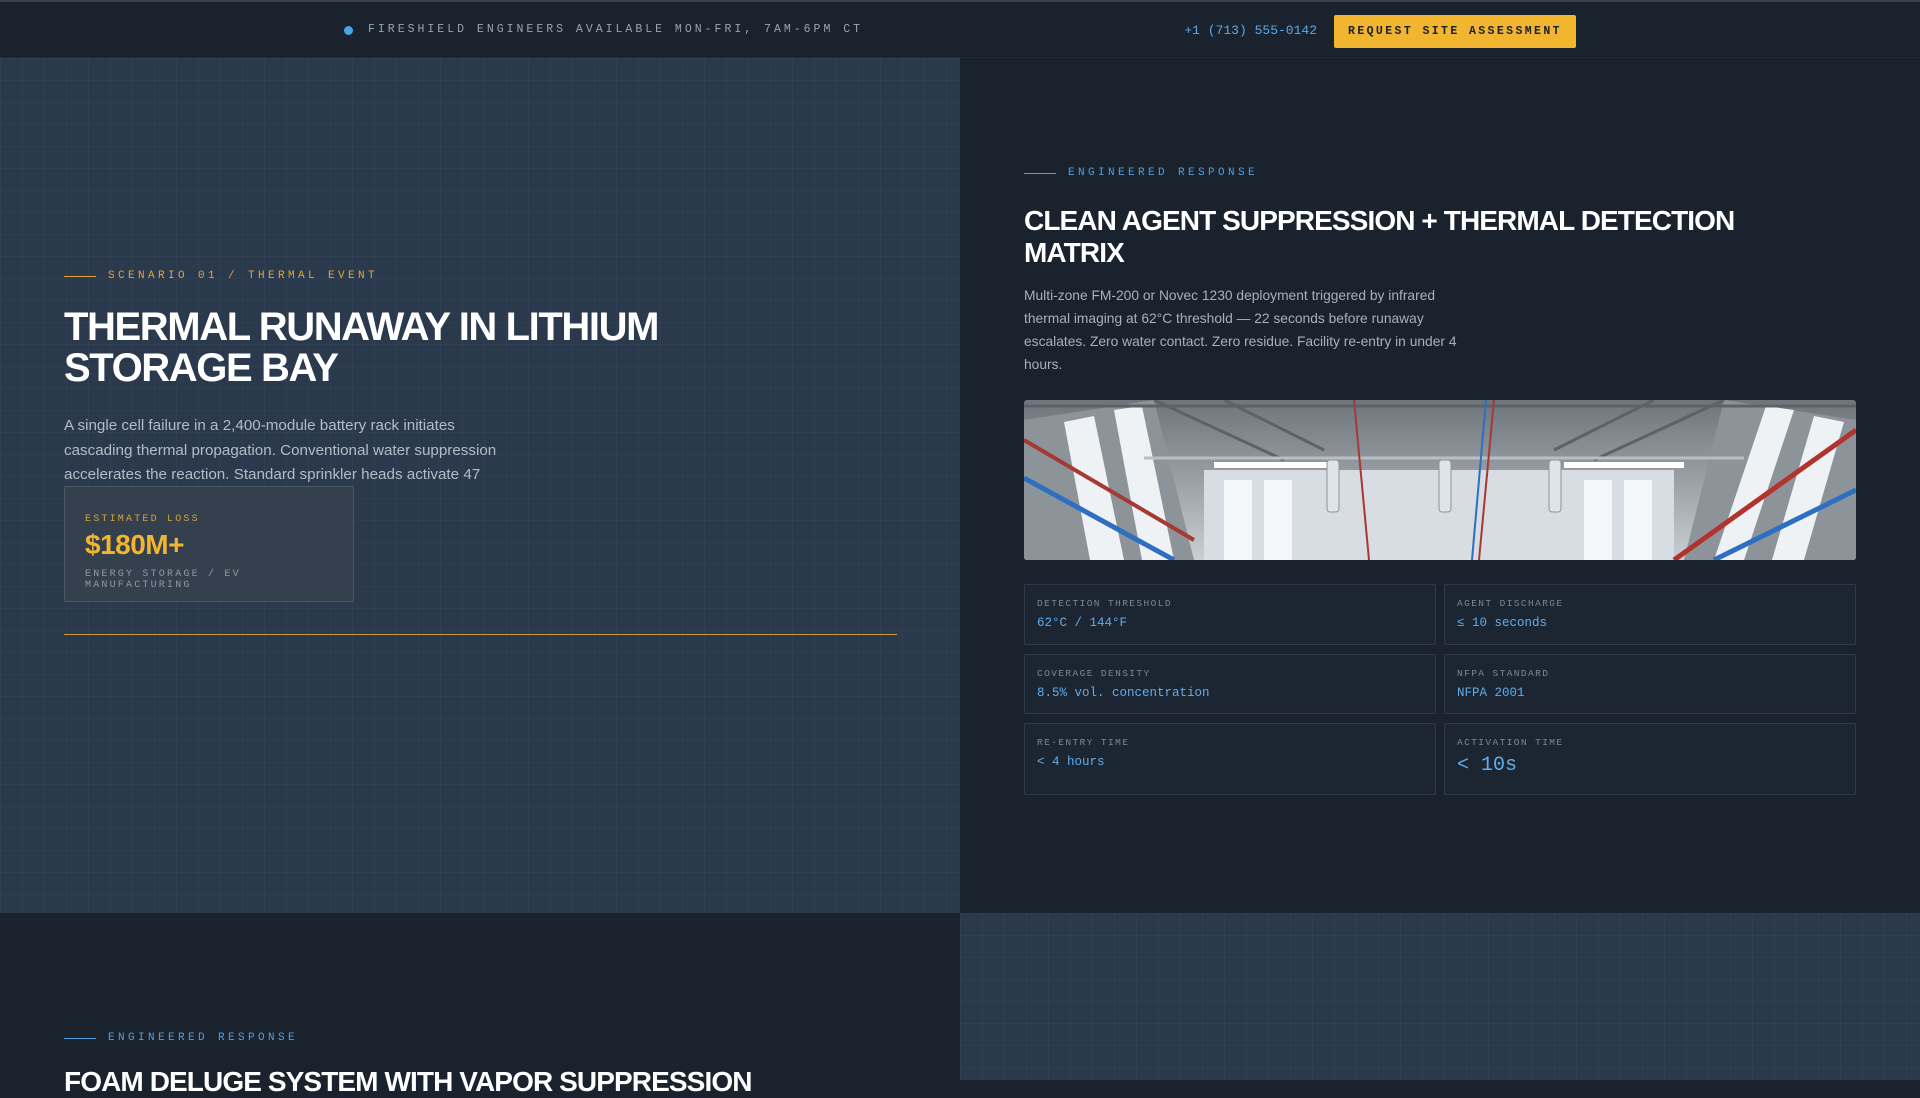  Describe the element at coordinates (1083, 742) in the screenshot. I see `spec-label: RE-ENTRY TIME` at that location.